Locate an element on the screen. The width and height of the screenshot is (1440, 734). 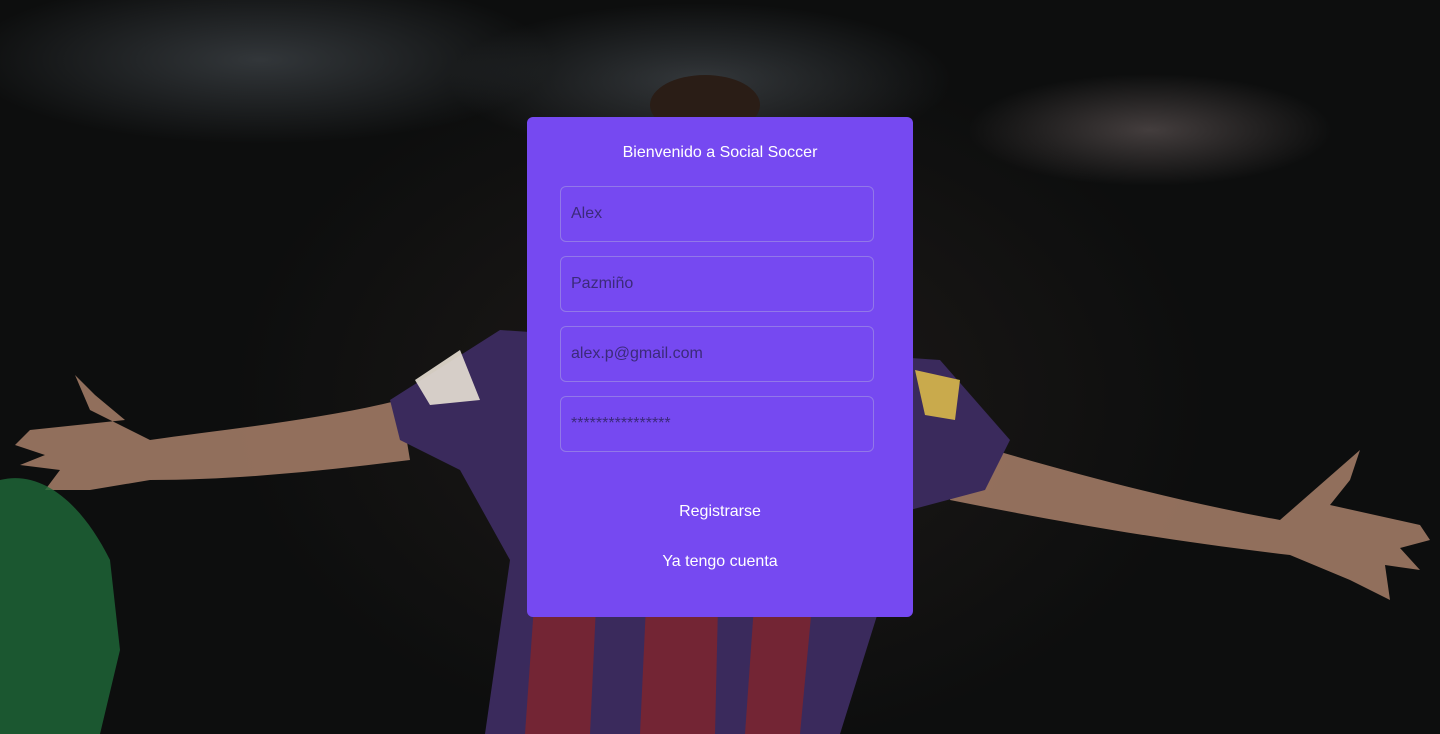
card-title: Bienvenido a Social Soccer is located at coordinates (720, 152).